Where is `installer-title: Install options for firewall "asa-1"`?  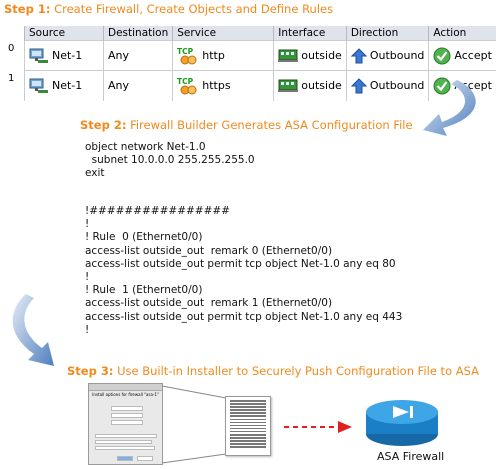
installer-title: Install options for firewall "asa-1" is located at coordinates (125, 394).